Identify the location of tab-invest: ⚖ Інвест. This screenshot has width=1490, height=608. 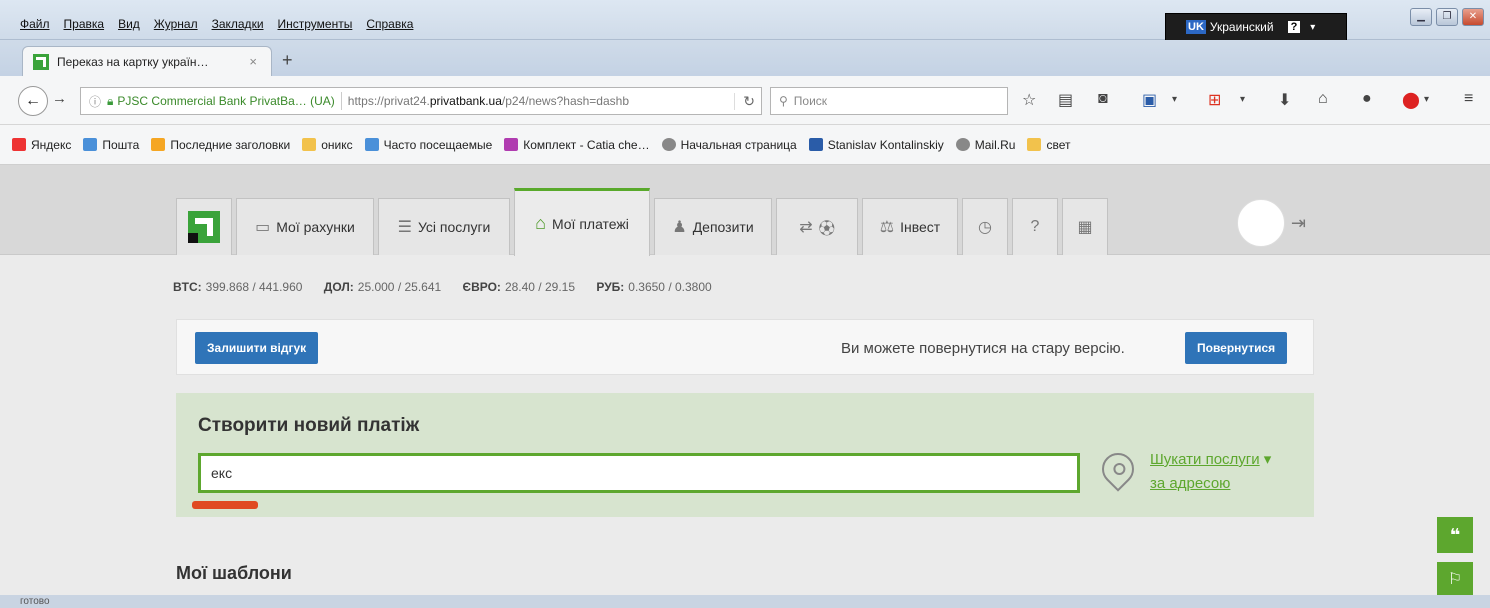
(910, 226).